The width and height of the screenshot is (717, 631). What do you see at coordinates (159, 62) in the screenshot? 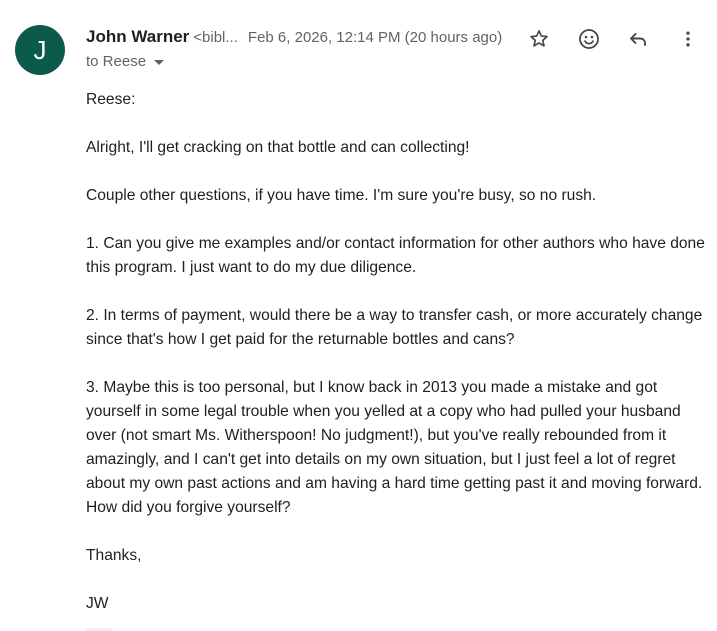
I see `chevron-down-icon` at bounding box center [159, 62].